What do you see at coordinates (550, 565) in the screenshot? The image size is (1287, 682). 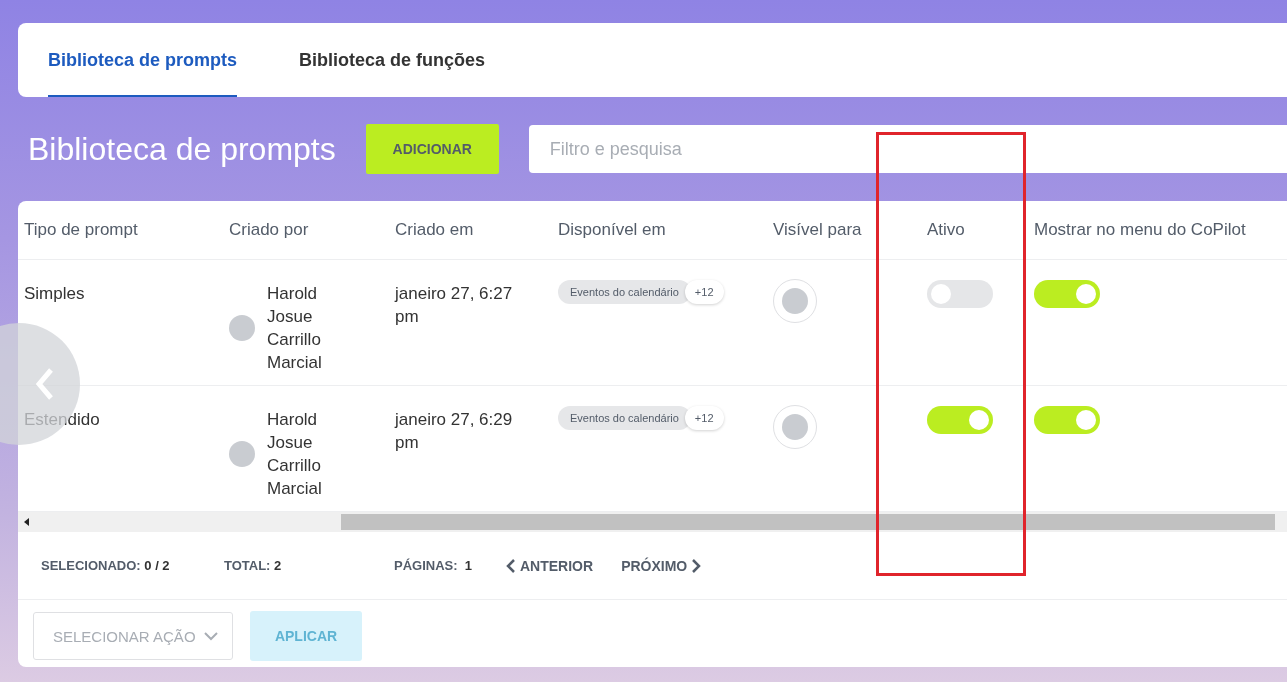 I see `previous-page-button: ANTERIOR` at bounding box center [550, 565].